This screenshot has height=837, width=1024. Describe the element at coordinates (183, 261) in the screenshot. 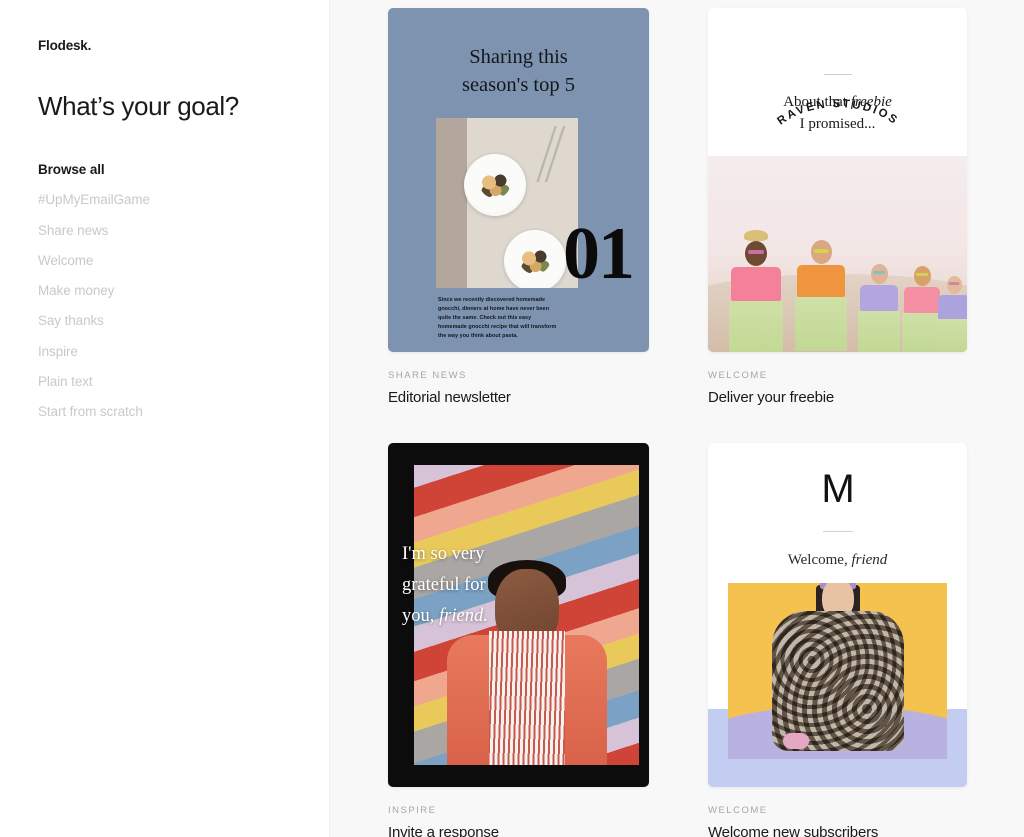

I see `sidebar-item-welcome: Welcome` at that location.